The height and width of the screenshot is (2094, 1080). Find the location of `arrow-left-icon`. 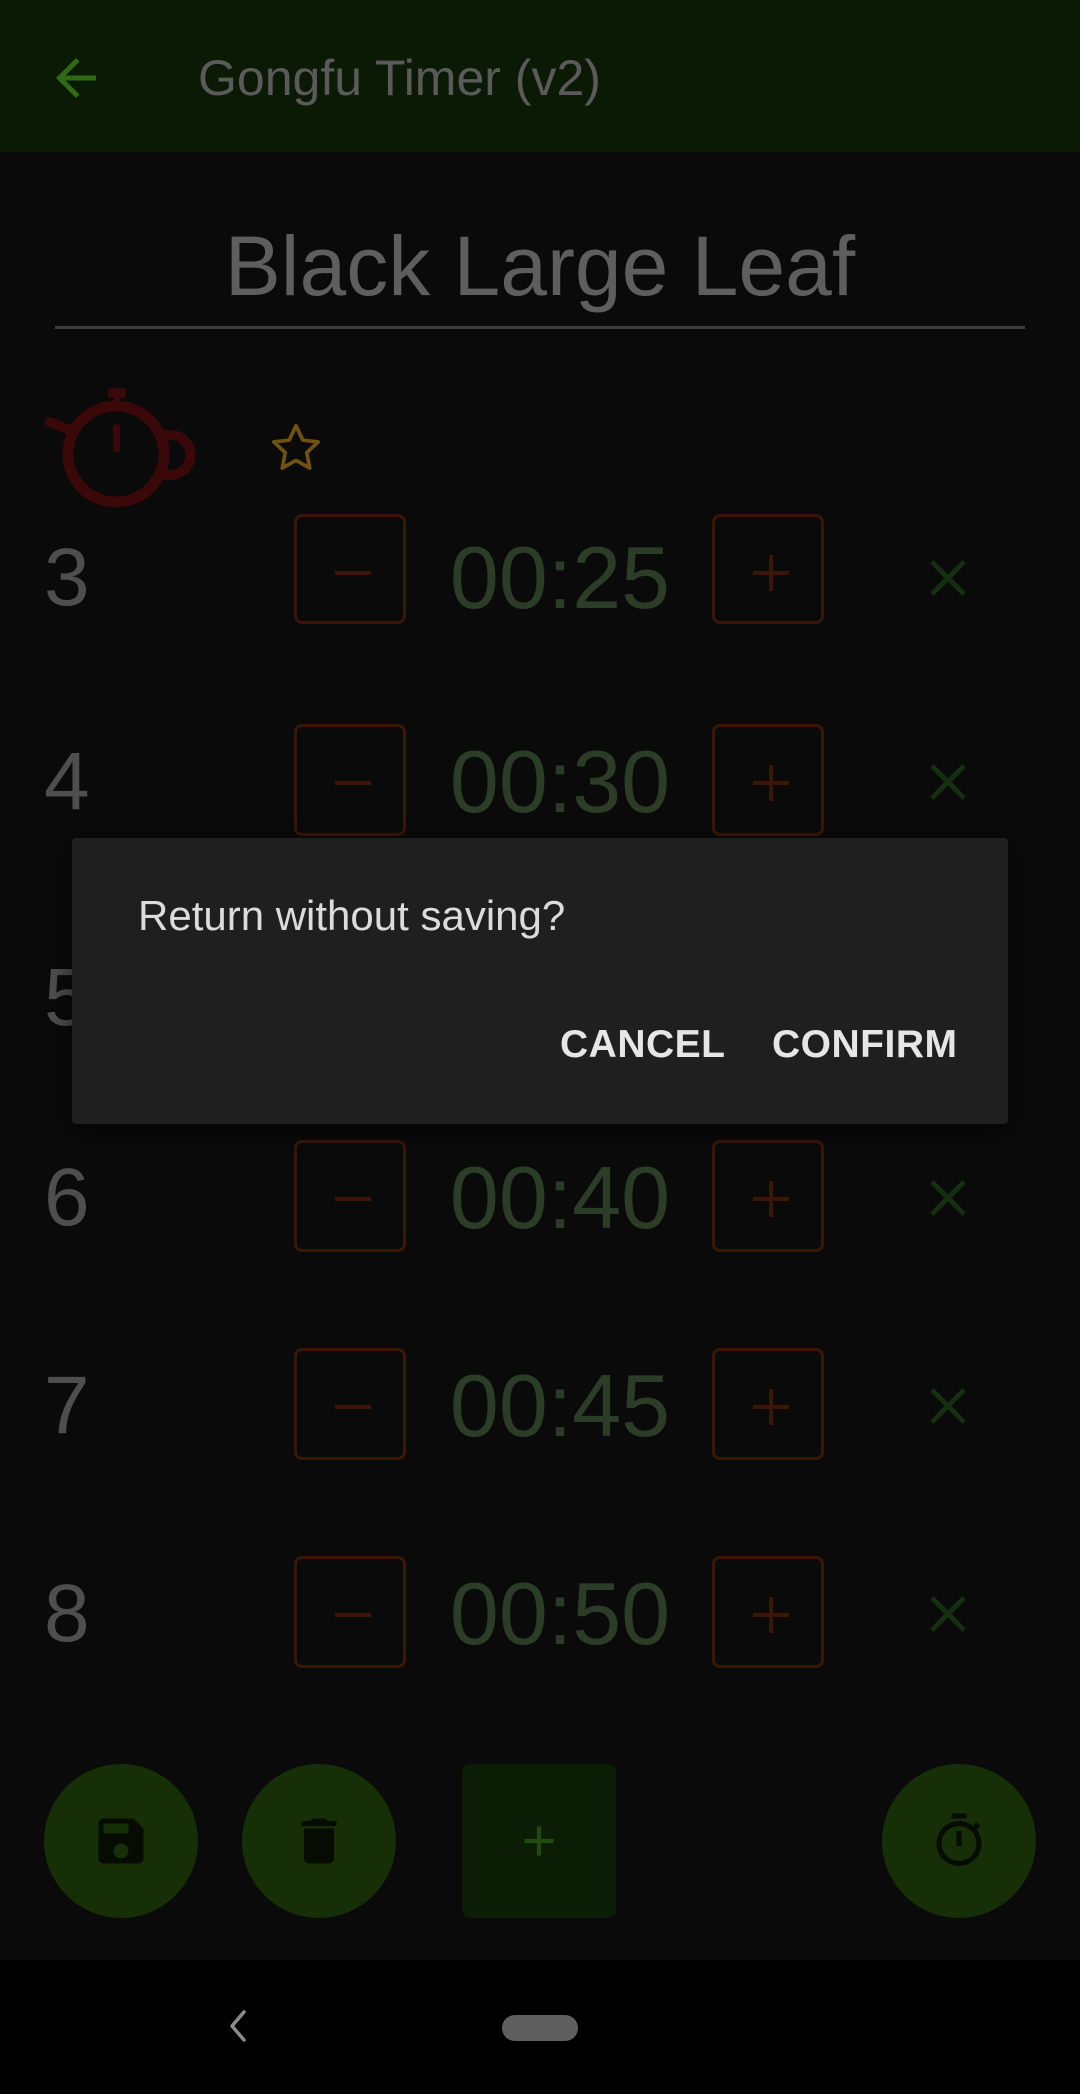

arrow-left-icon is located at coordinates (76, 78).